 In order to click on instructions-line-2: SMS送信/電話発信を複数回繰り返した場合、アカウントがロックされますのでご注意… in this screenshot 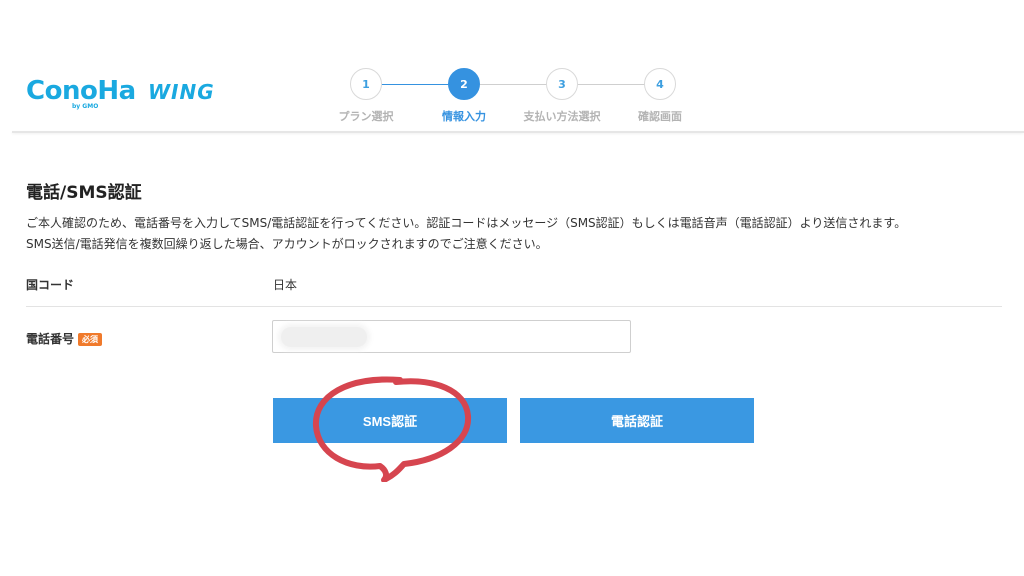, I will do `click(287, 244)`.